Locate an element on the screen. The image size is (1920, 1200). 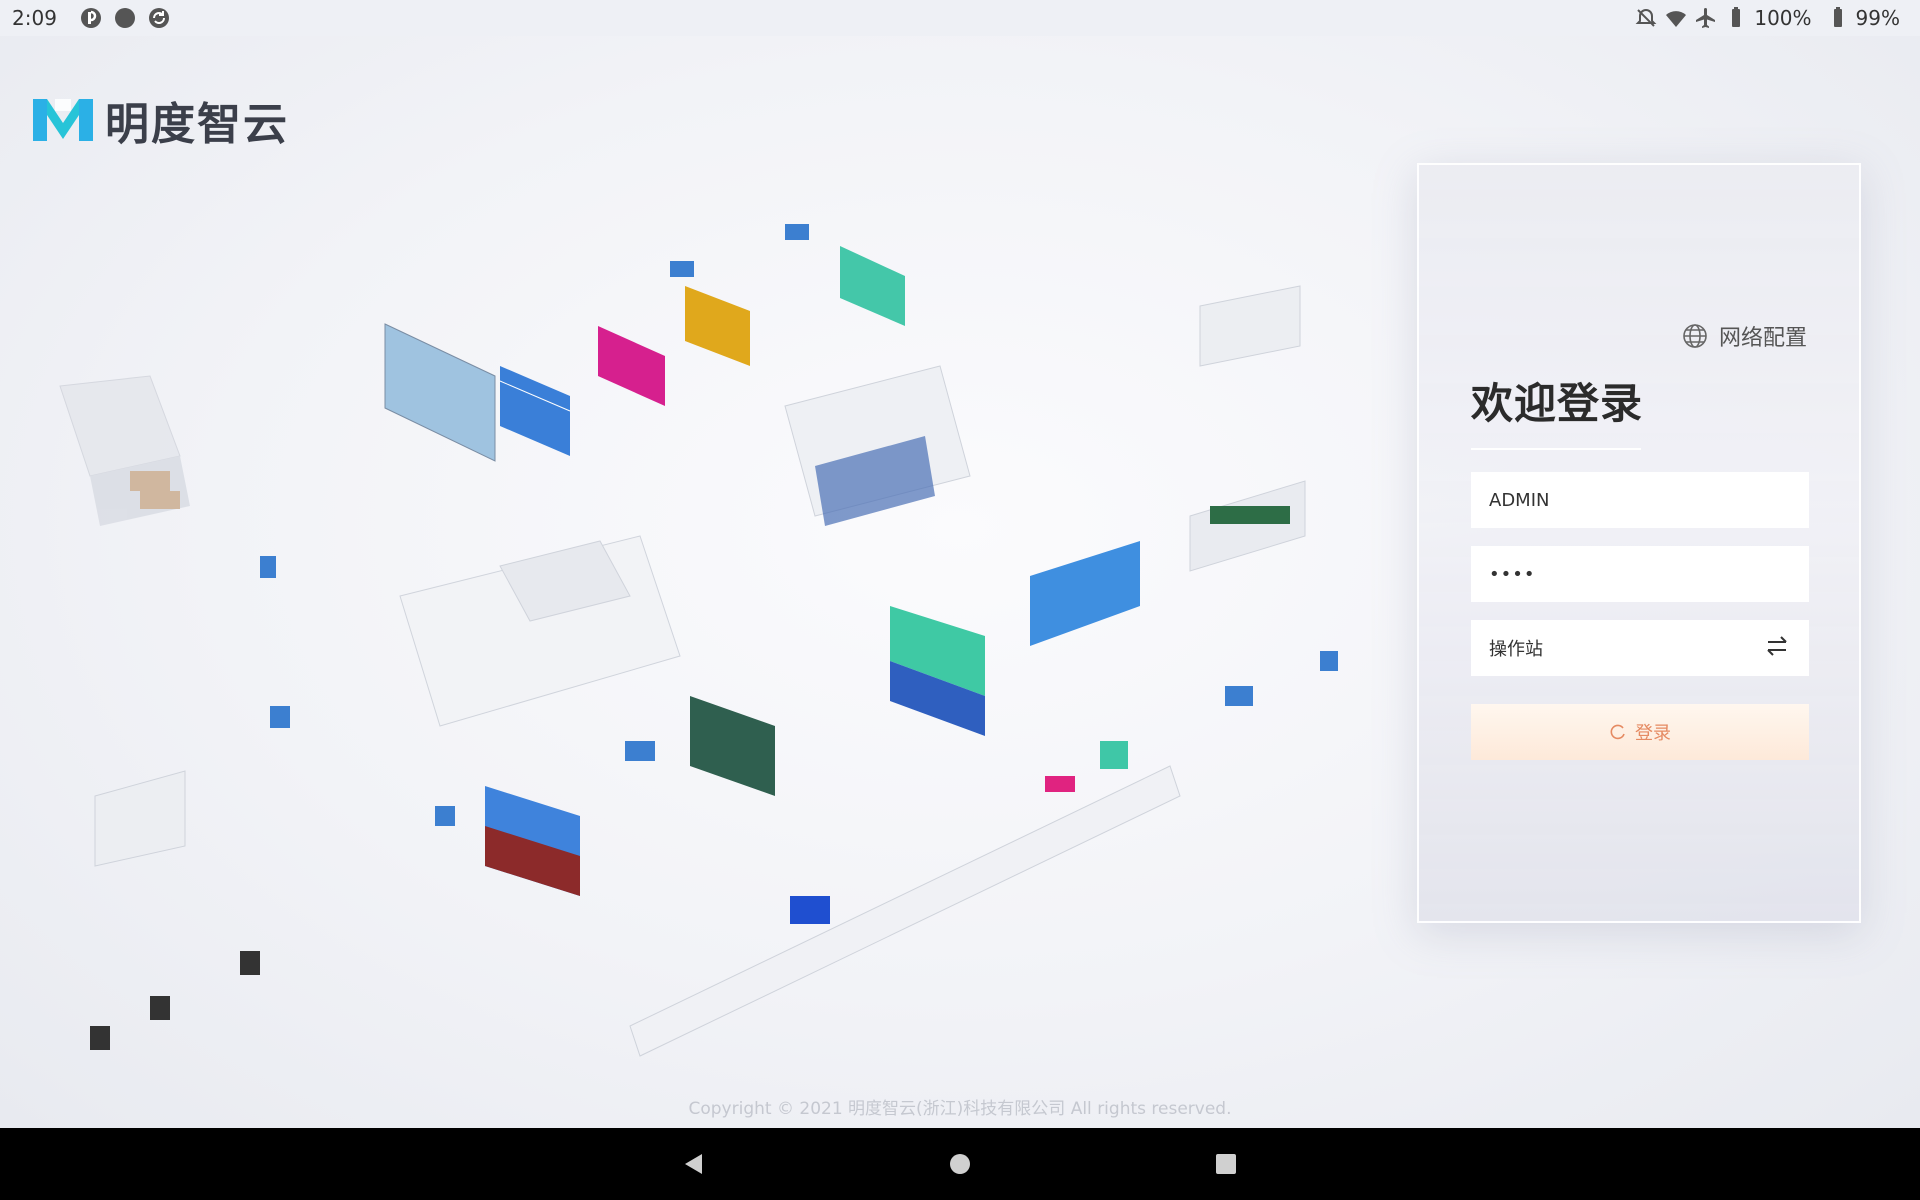
status-bar: 2:09 100% 99% is located at coordinates (960, 18).